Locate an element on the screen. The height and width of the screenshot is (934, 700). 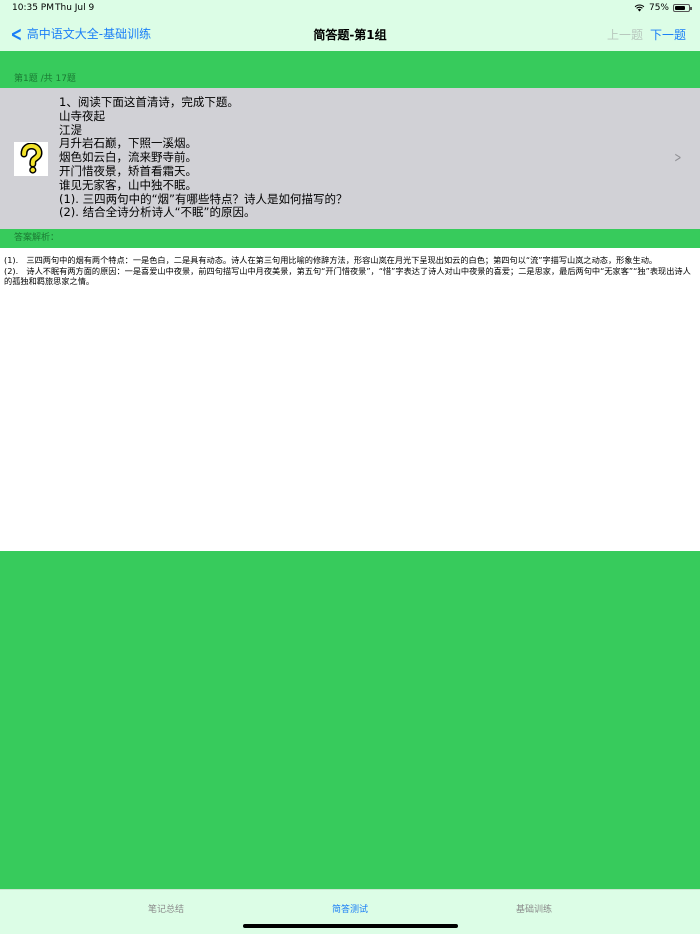
question-line: 山寺夜起 is located at coordinates (82, 115).